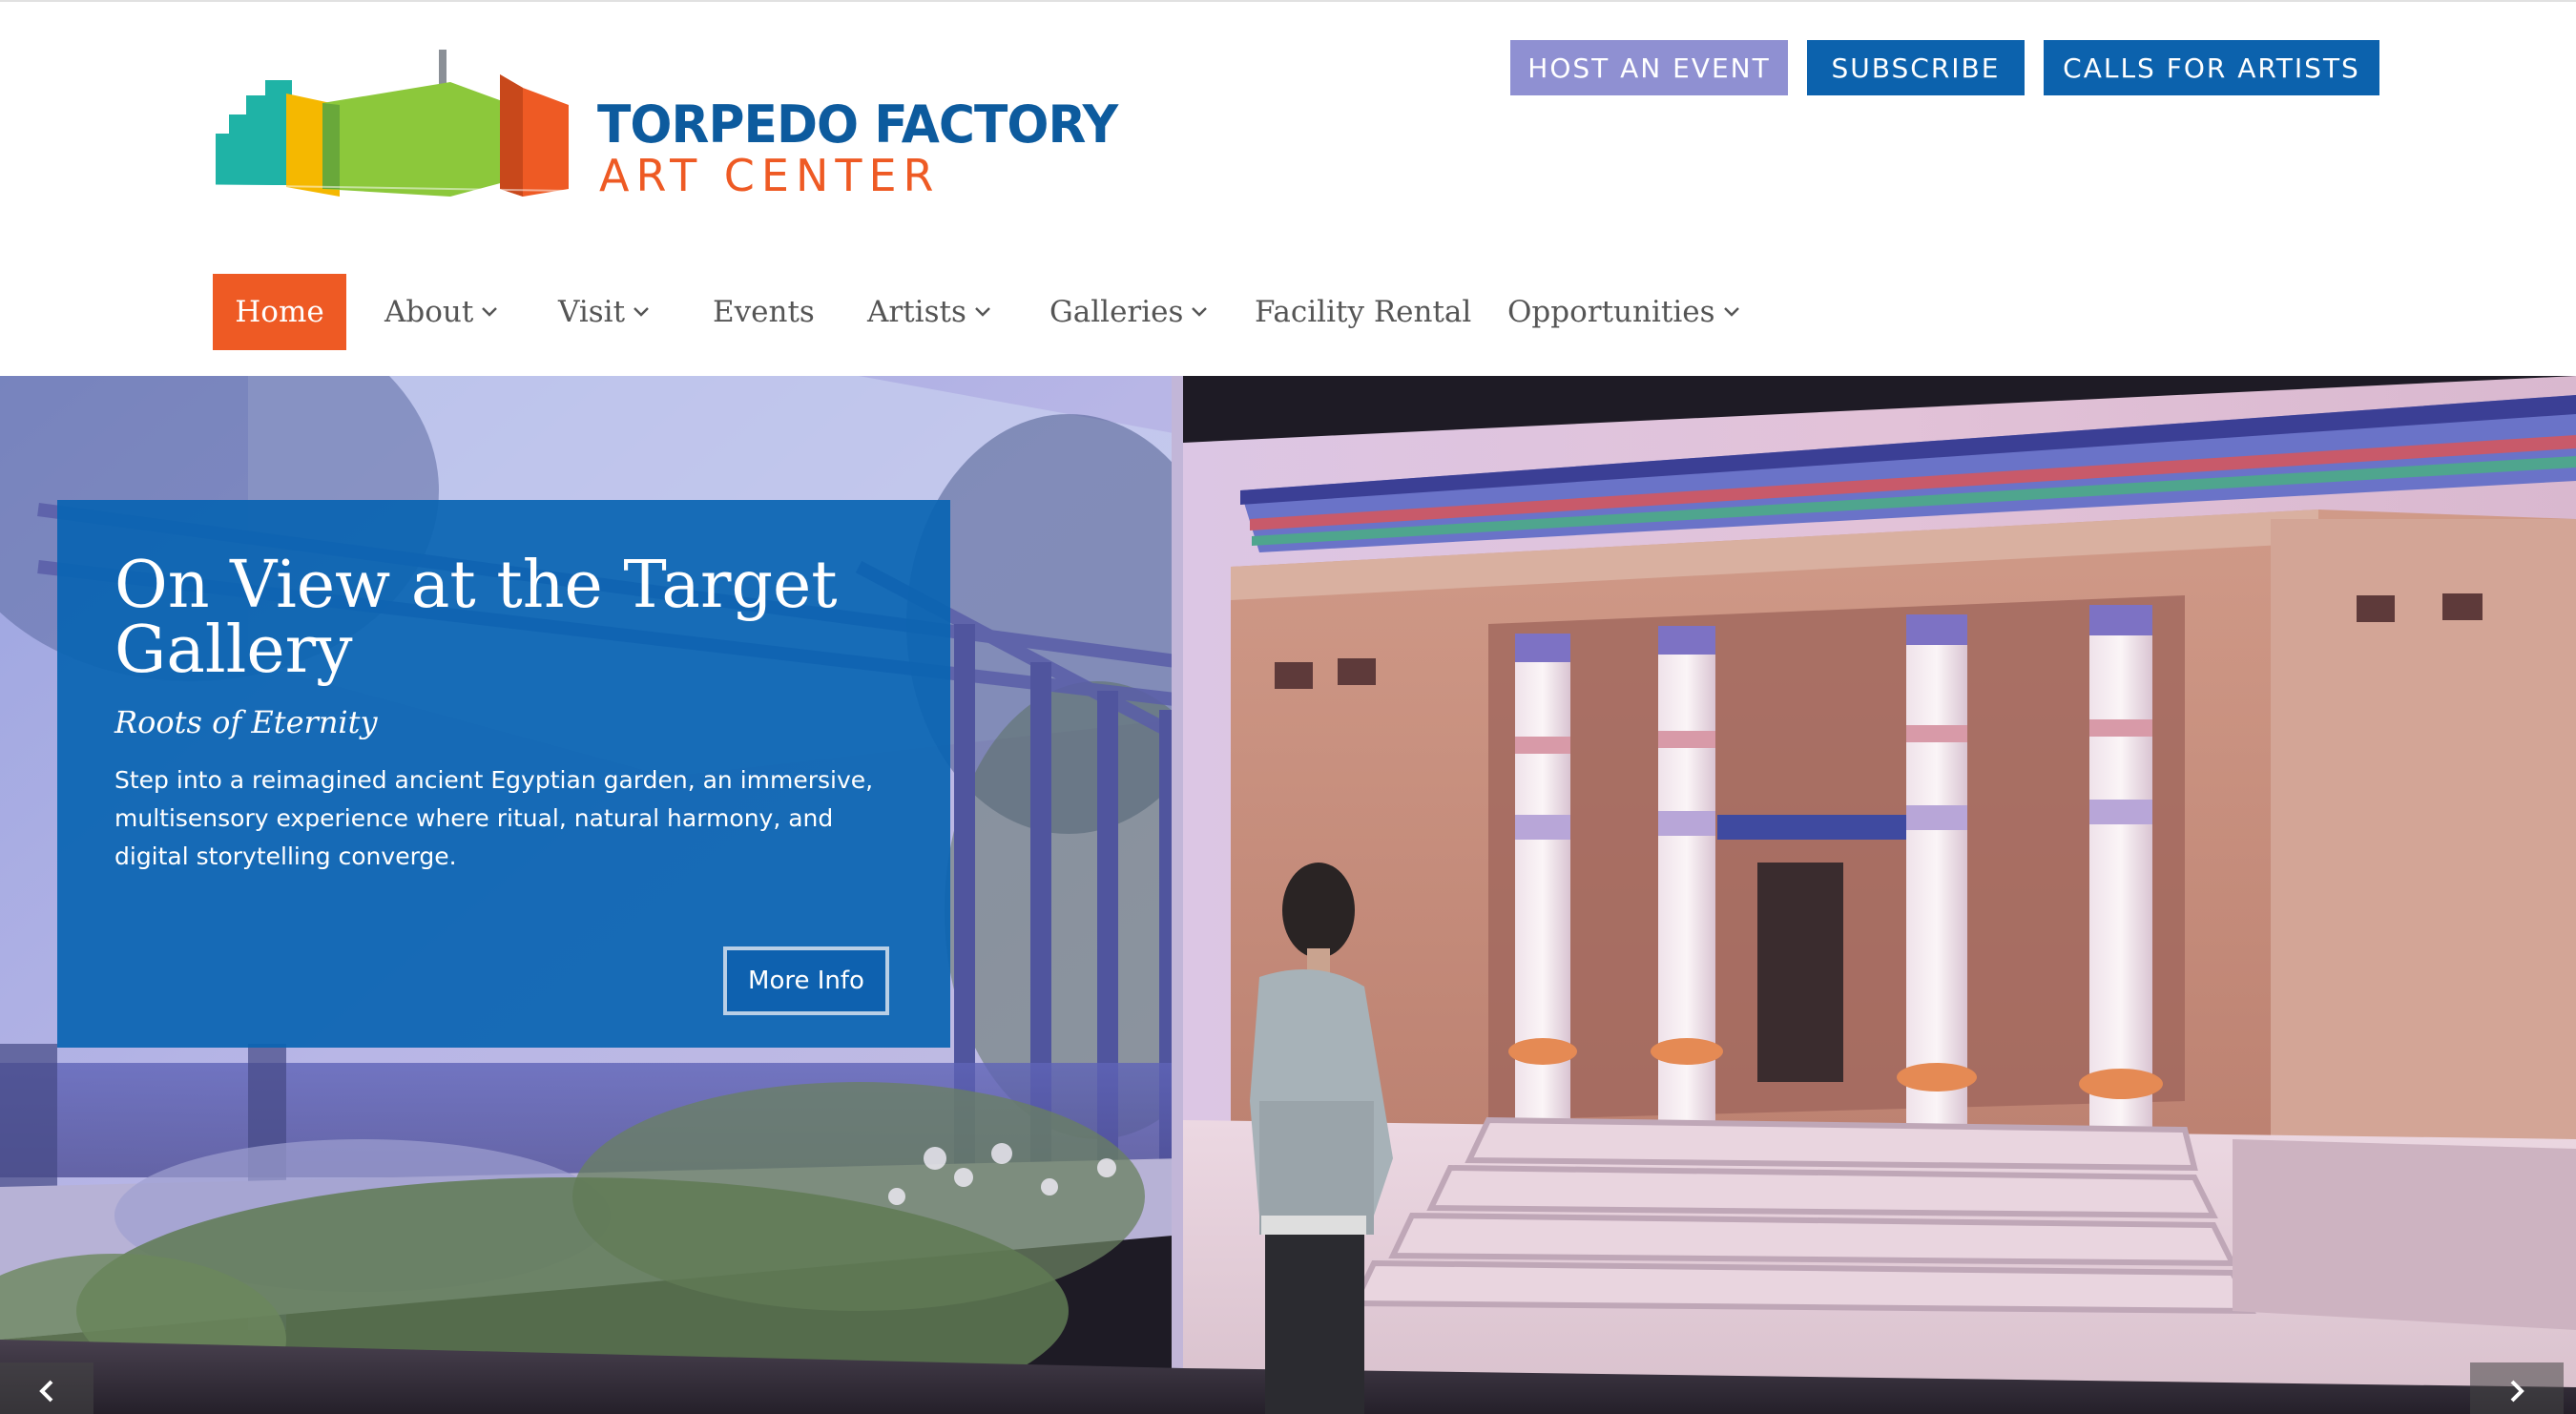 The image size is (2576, 1414). I want to click on nav-item-label: Galleries, so click(1116, 312).